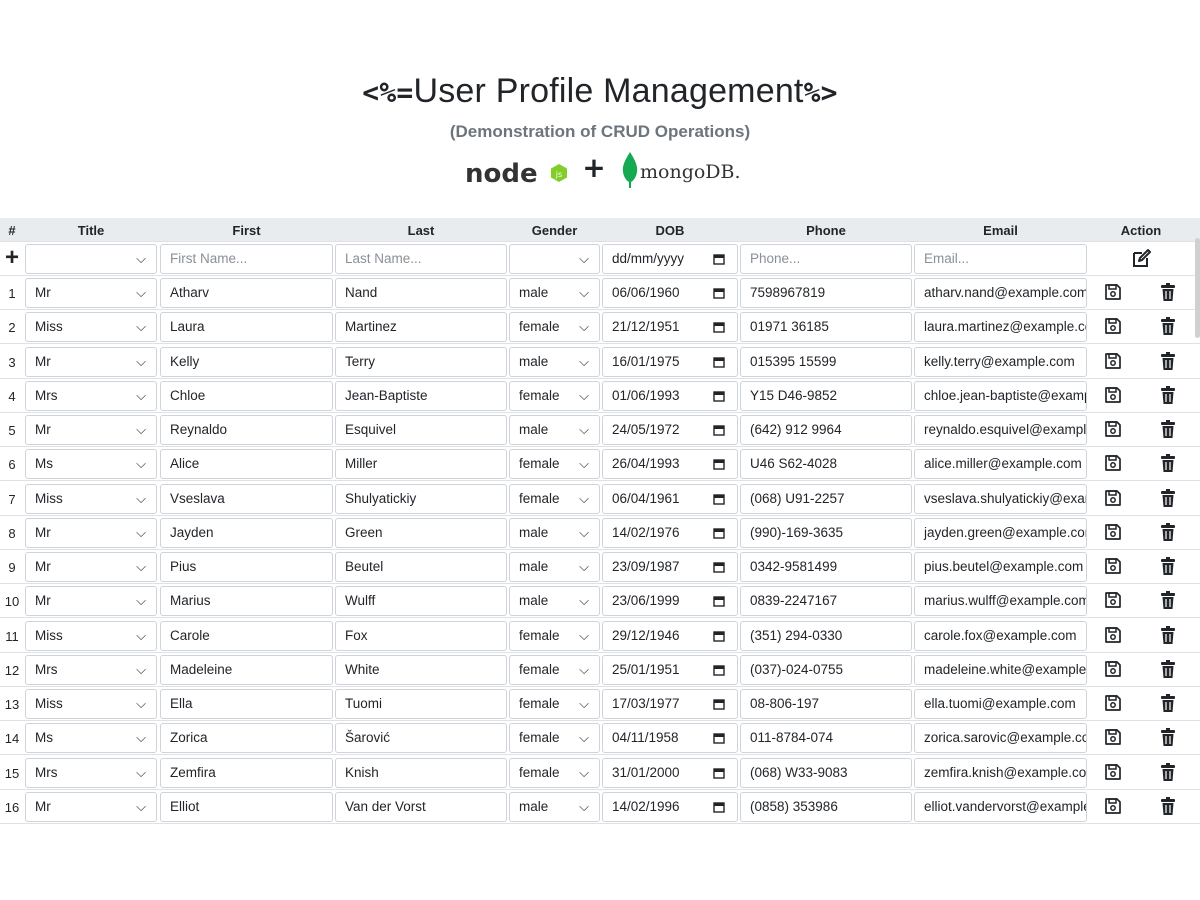 The height and width of the screenshot is (900, 1200). I want to click on email-input: zemfira.knish@example.com, so click(1000, 772).